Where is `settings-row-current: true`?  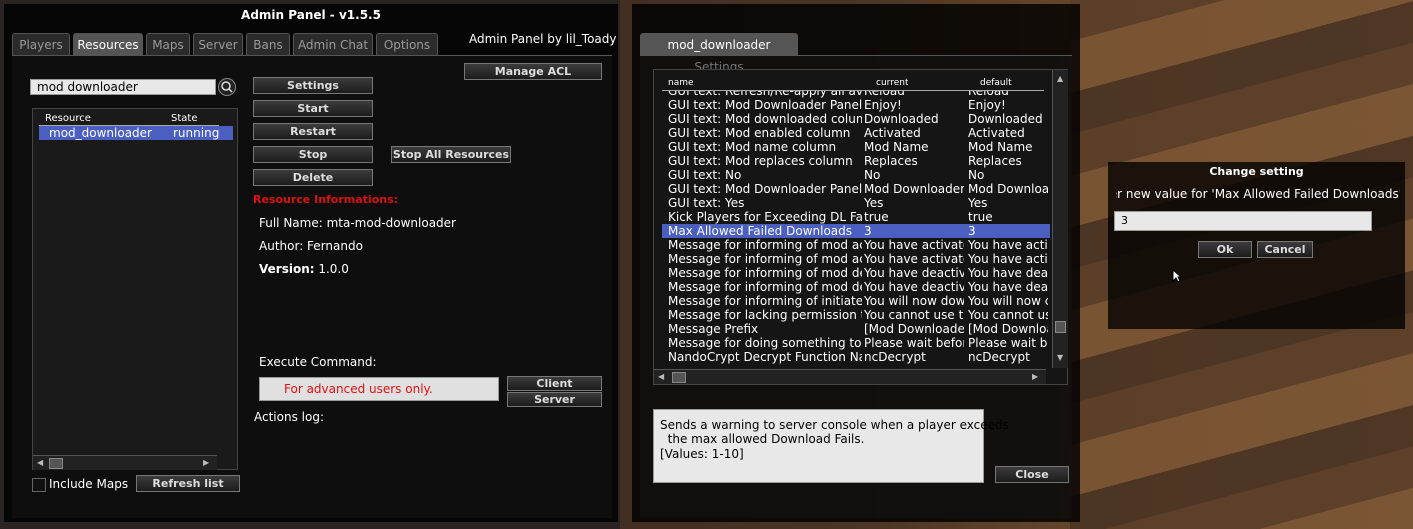
settings-row-current: true is located at coordinates (876, 217).